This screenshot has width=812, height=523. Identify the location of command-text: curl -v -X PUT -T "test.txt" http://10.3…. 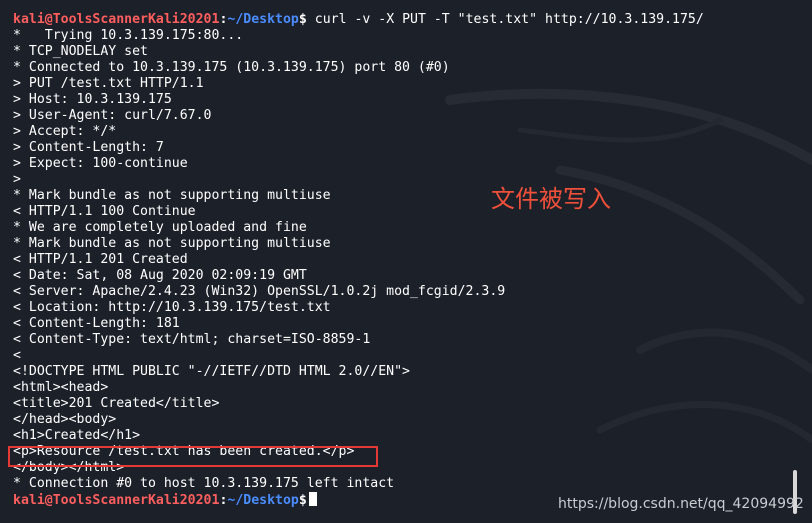
(505, 19).